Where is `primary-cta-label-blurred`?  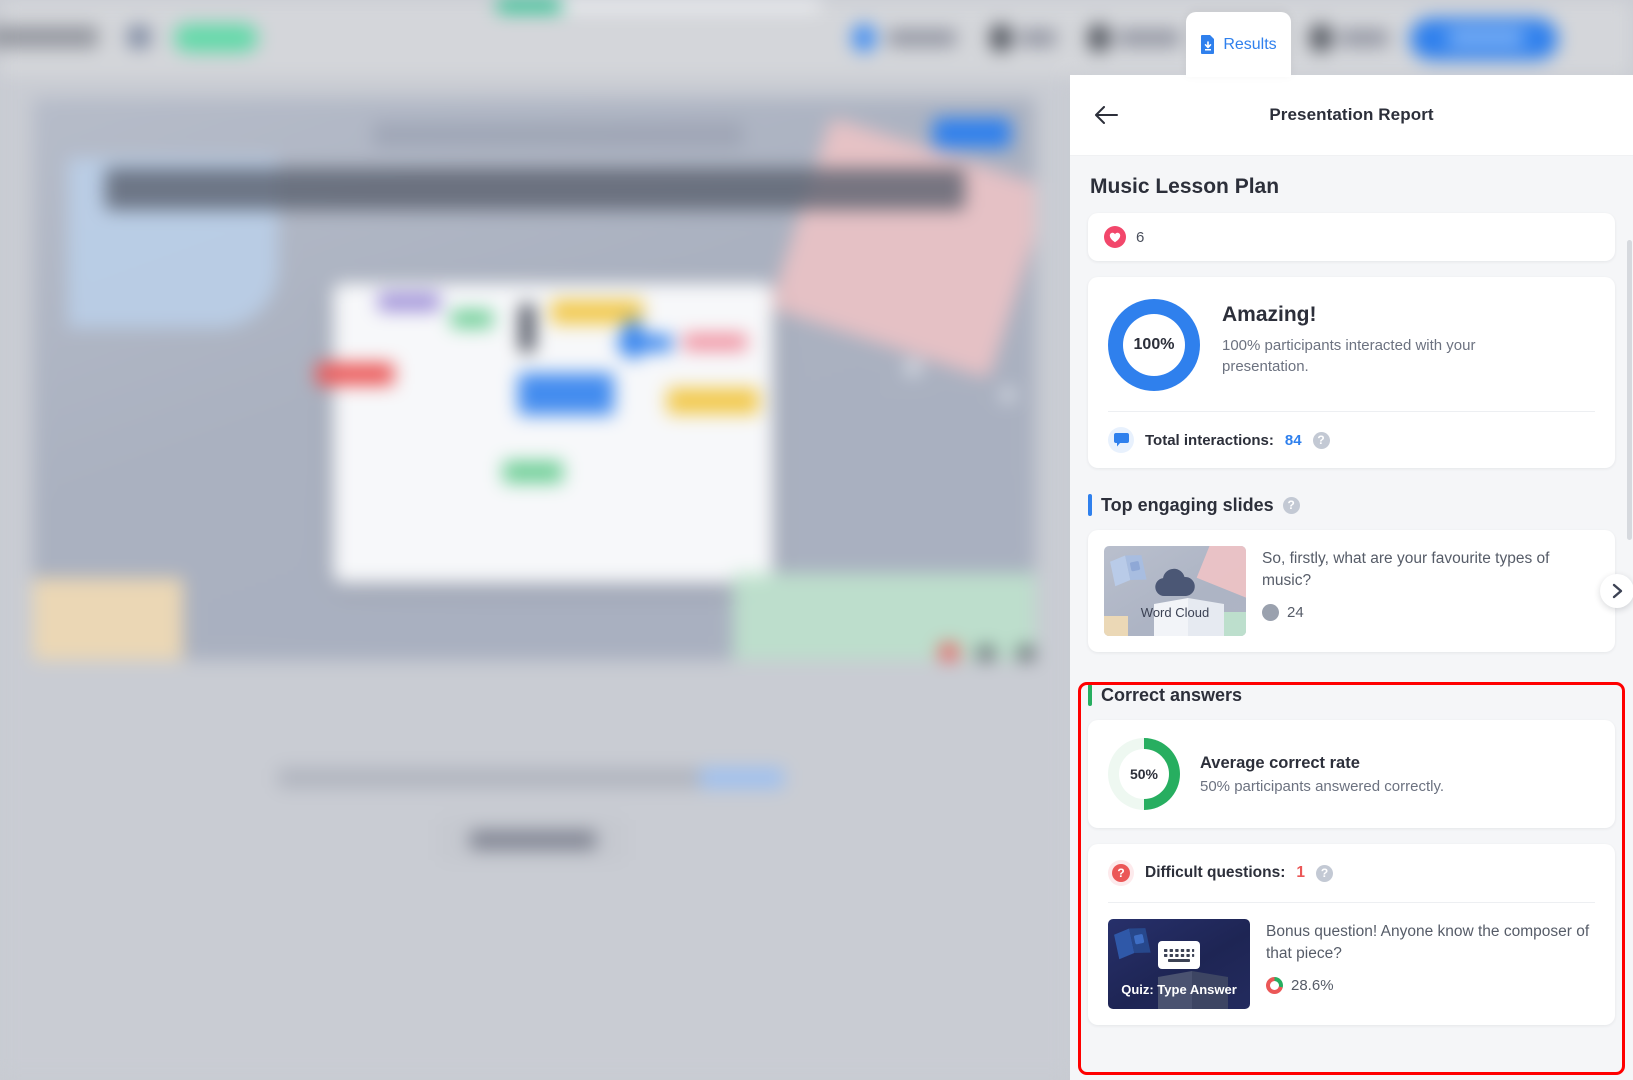
primary-cta-label-blurred is located at coordinates (1486, 38).